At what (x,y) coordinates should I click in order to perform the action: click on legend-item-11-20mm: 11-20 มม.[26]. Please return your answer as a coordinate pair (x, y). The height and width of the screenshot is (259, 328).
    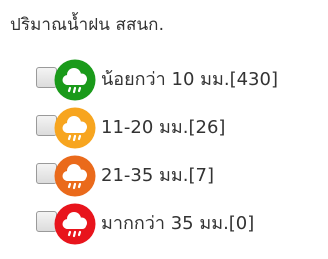
    Looking at the image, I should click on (157, 128).